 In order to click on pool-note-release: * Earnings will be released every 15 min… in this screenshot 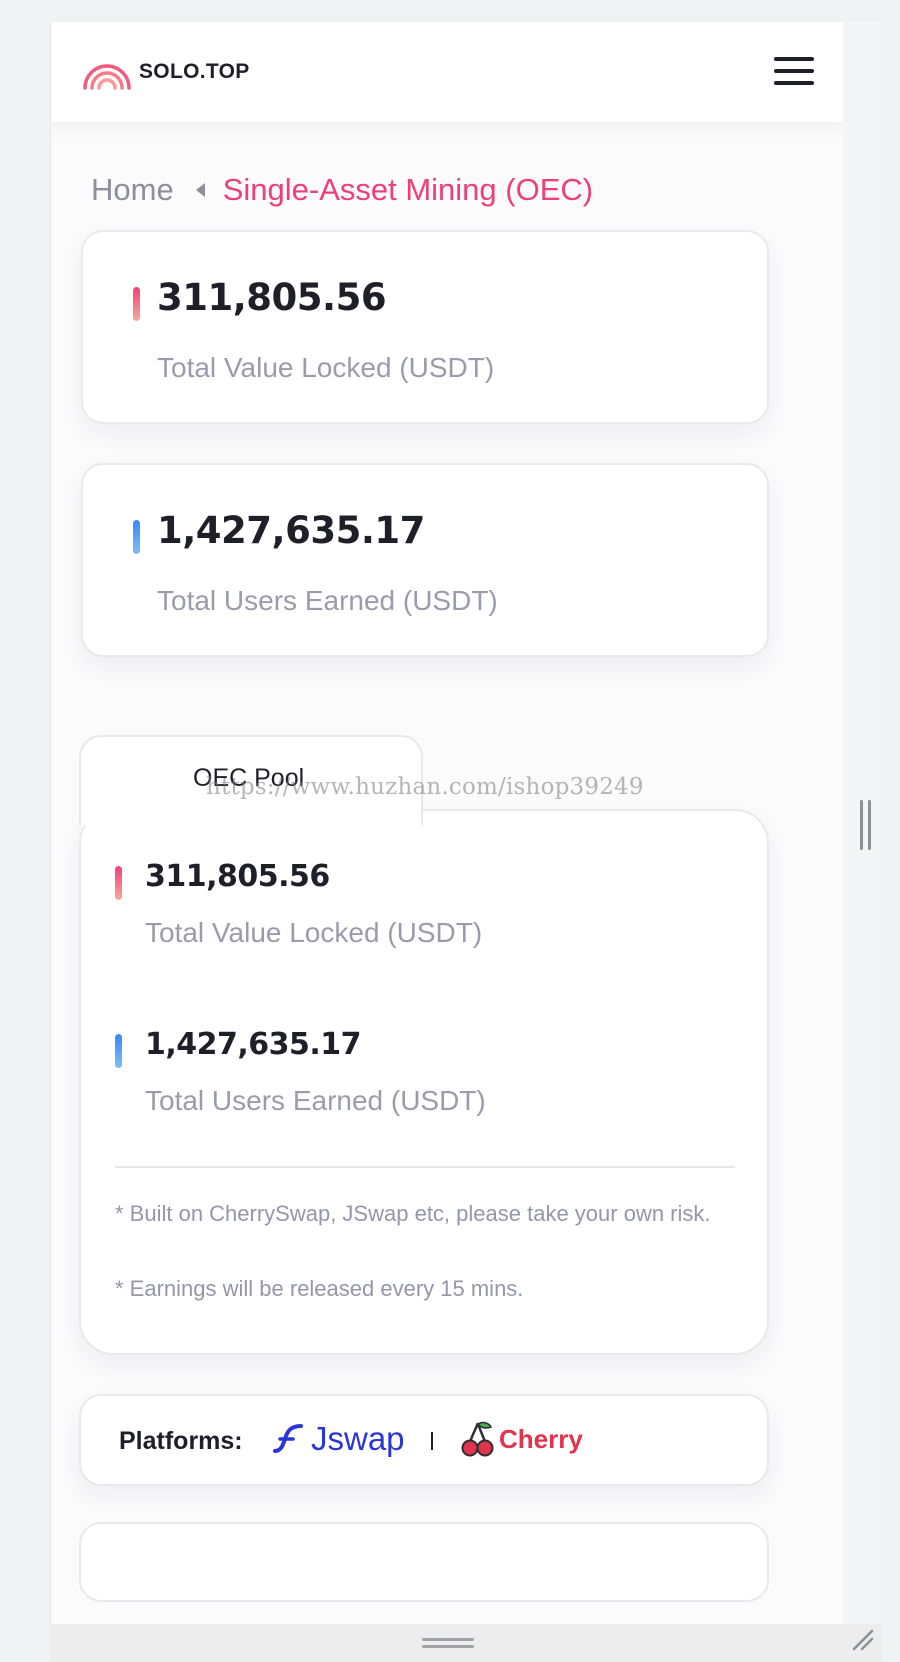, I will do `click(319, 1288)`.